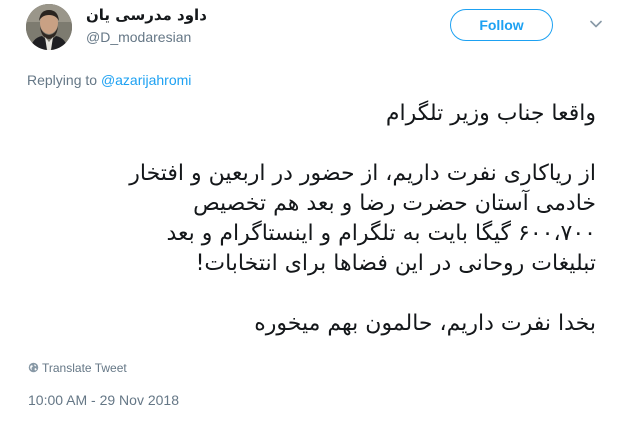  What do you see at coordinates (146, 80) in the screenshot?
I see `reply-target-link: @azarijahromi` at bounding box center [146, 80].